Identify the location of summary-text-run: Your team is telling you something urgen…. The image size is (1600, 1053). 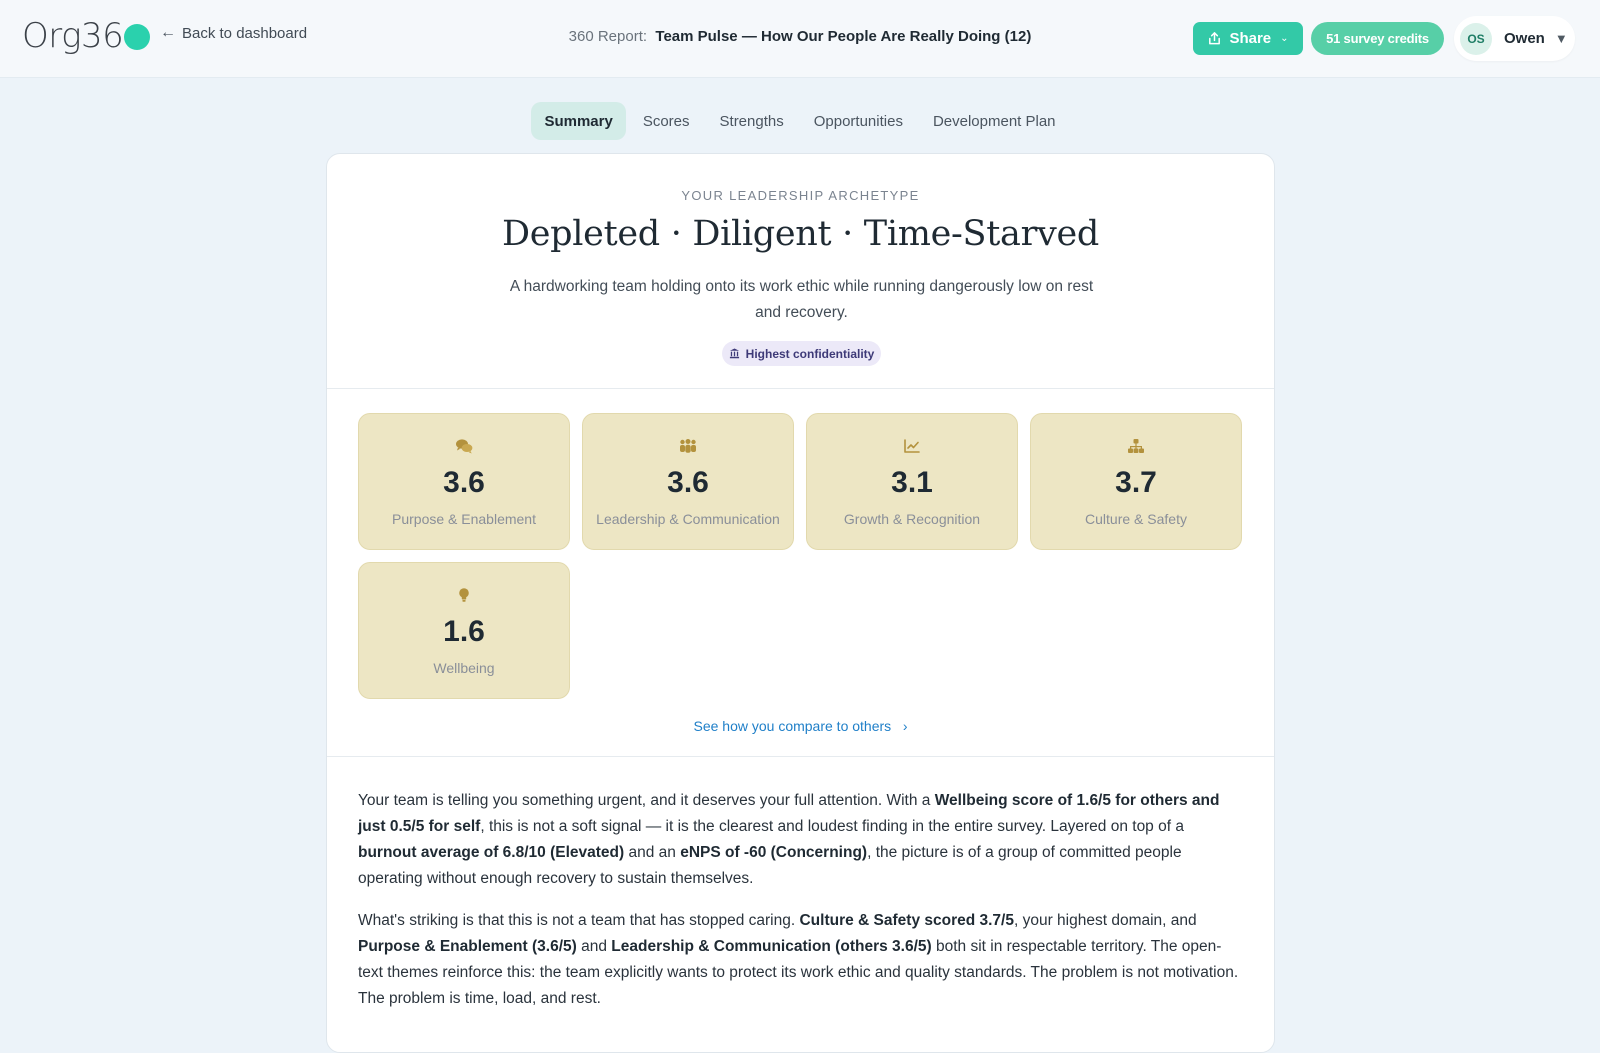
(646, 800).